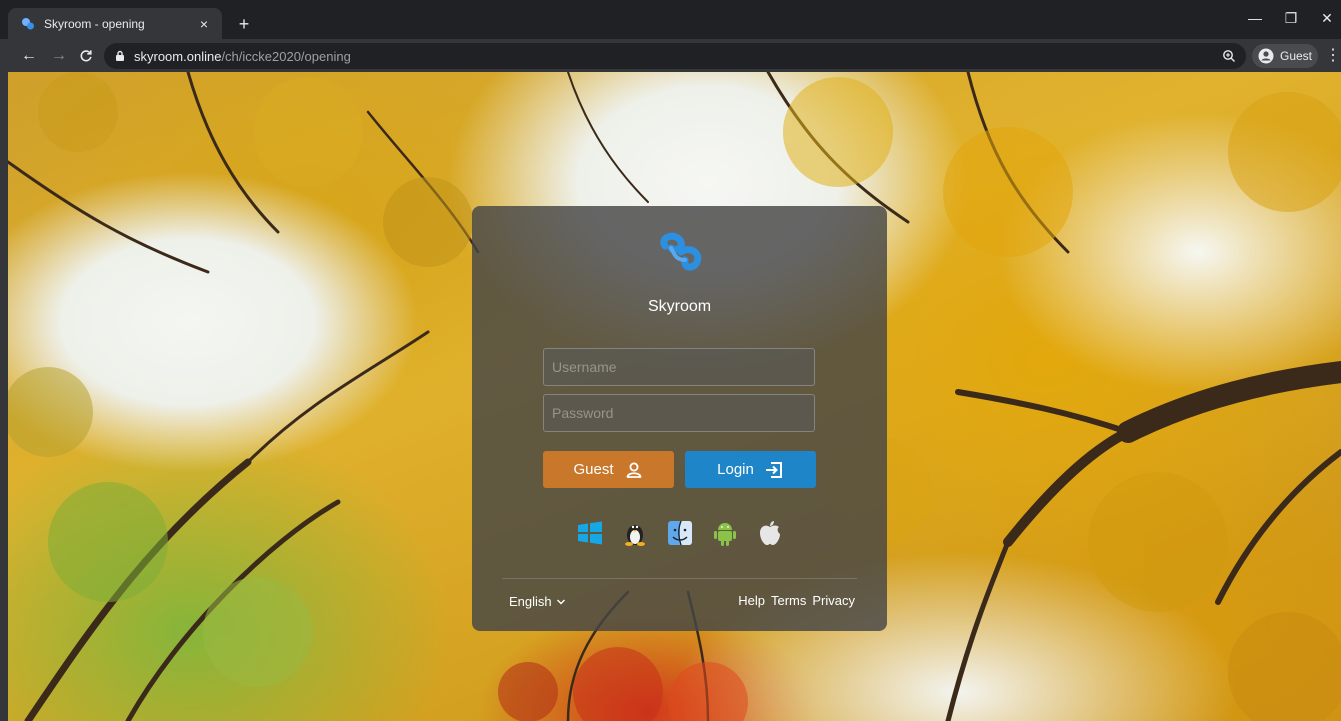 This screenshot has height=721, width=1341. I want to click on skyroom-logo-icon, so click(681, 251).